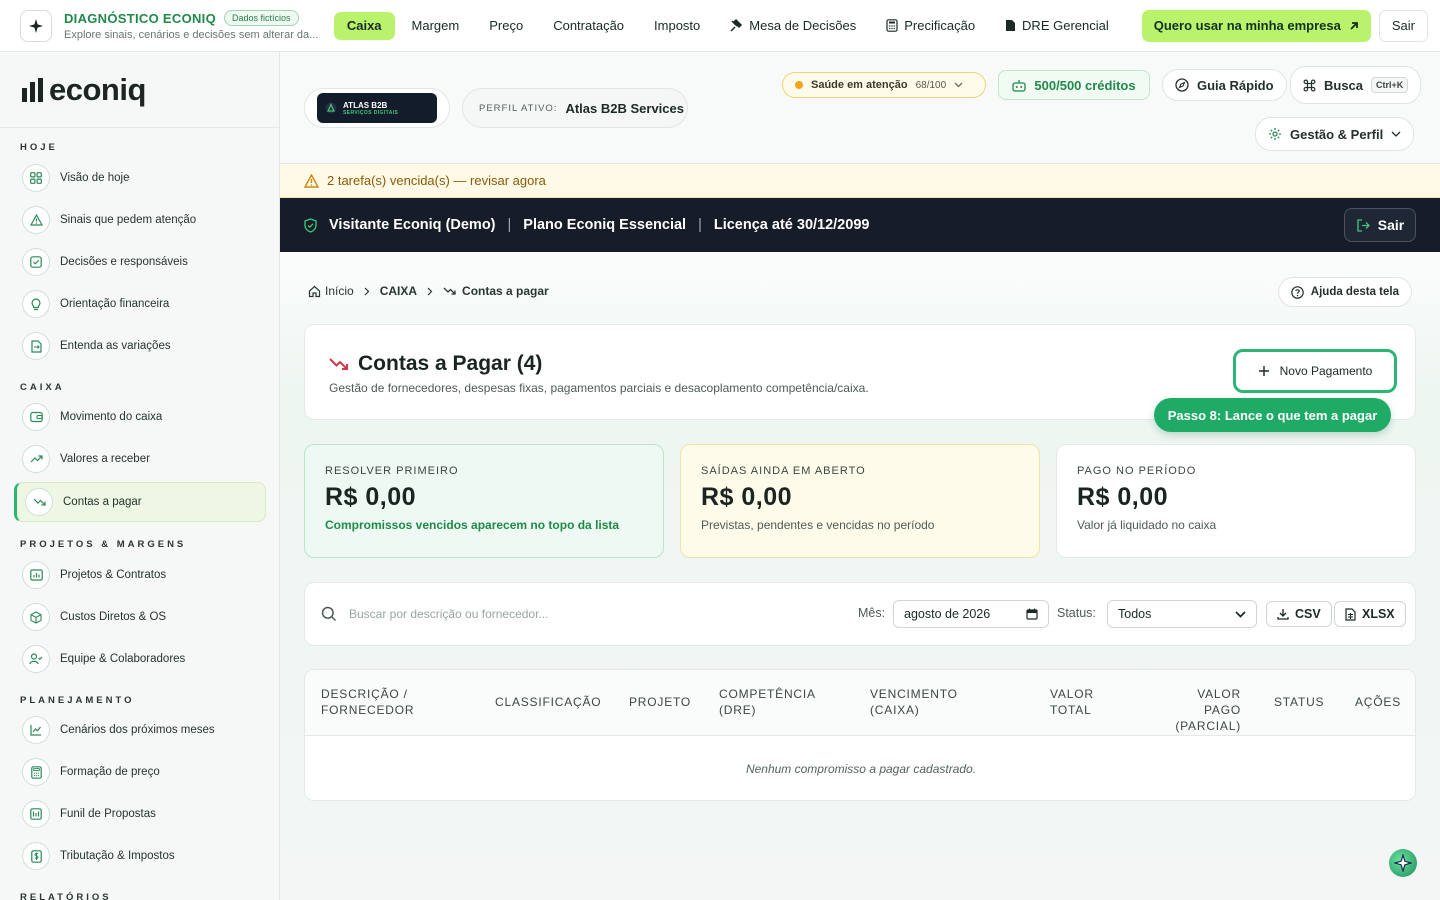 The height and width of the screenshot is (900, 1440). Describe the element at coordinates (377, 108) in the screenshot. I see `company-selector: ATLAS B2B SERVIÇOS DIGITAIS` at that location.